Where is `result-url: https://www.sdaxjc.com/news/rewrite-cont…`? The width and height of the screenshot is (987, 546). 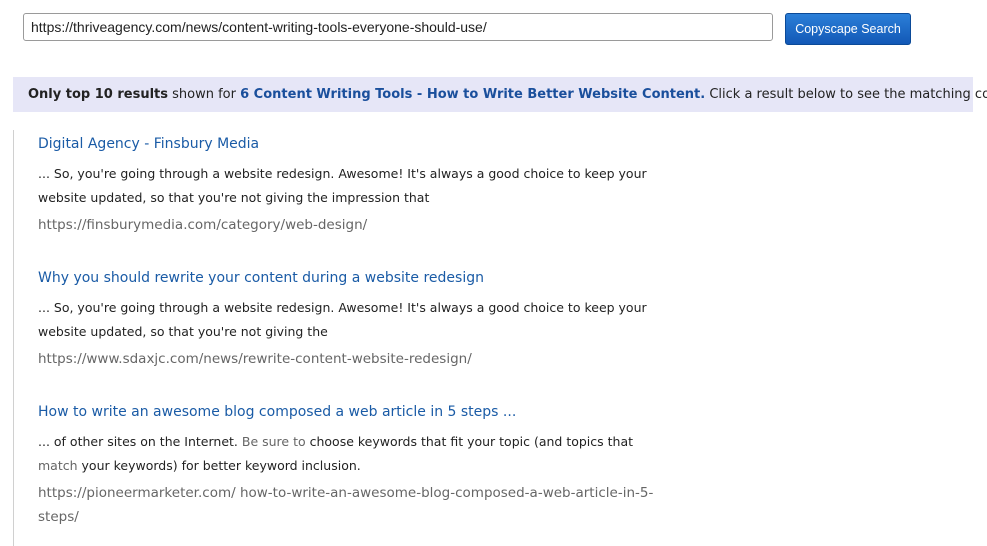 result-url: https://www.sdaxjc.com/news/rewrite-cont… is located at coordinates (255, 359).